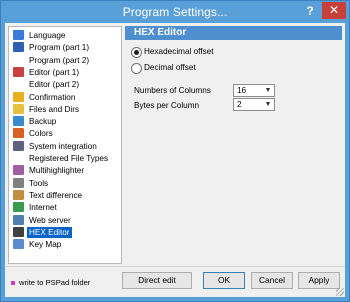 This screenshot has height=302, width=350. What do you see at coordinates (172, 90) in the screenshot?
I see `columns-label: Numbers of Columns` at bounding box center [172, 90].